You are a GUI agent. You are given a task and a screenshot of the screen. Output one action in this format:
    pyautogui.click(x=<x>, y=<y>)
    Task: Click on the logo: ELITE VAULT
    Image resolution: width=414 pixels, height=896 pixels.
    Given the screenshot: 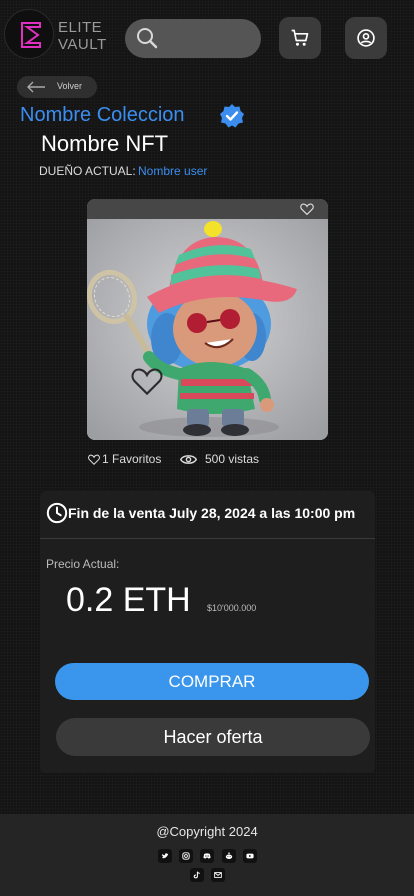 What is the action you would take?
    pyautogui.click(x=60, y=37)
    